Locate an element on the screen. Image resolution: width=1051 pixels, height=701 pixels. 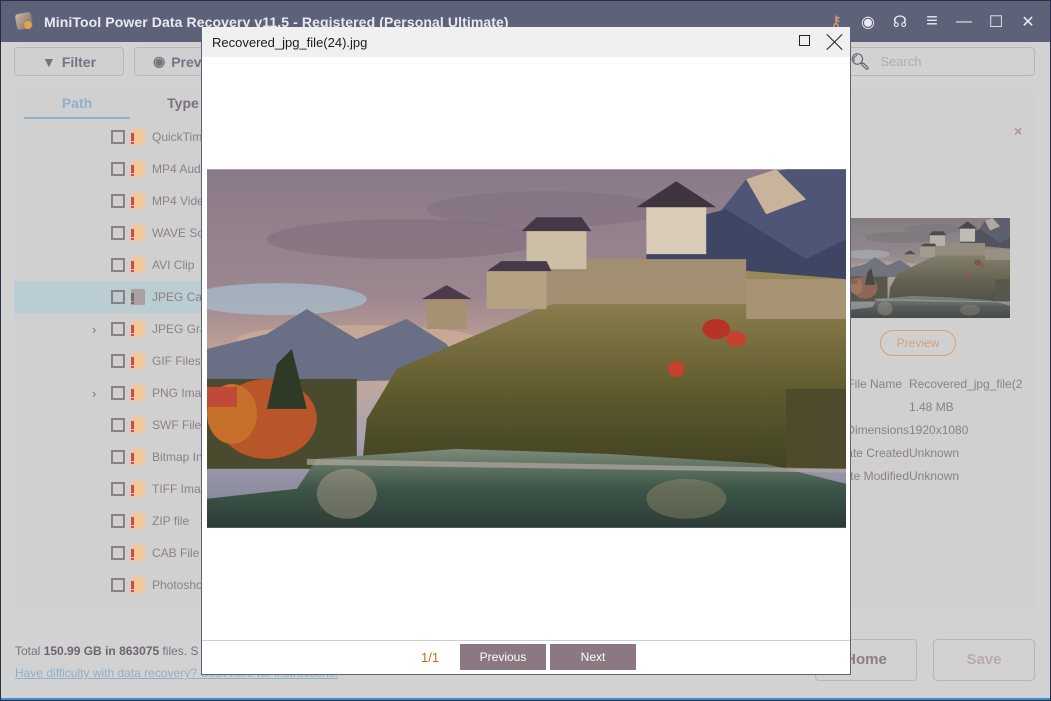
tree-item: TIFF Ima is located at coordinates (114, 489).